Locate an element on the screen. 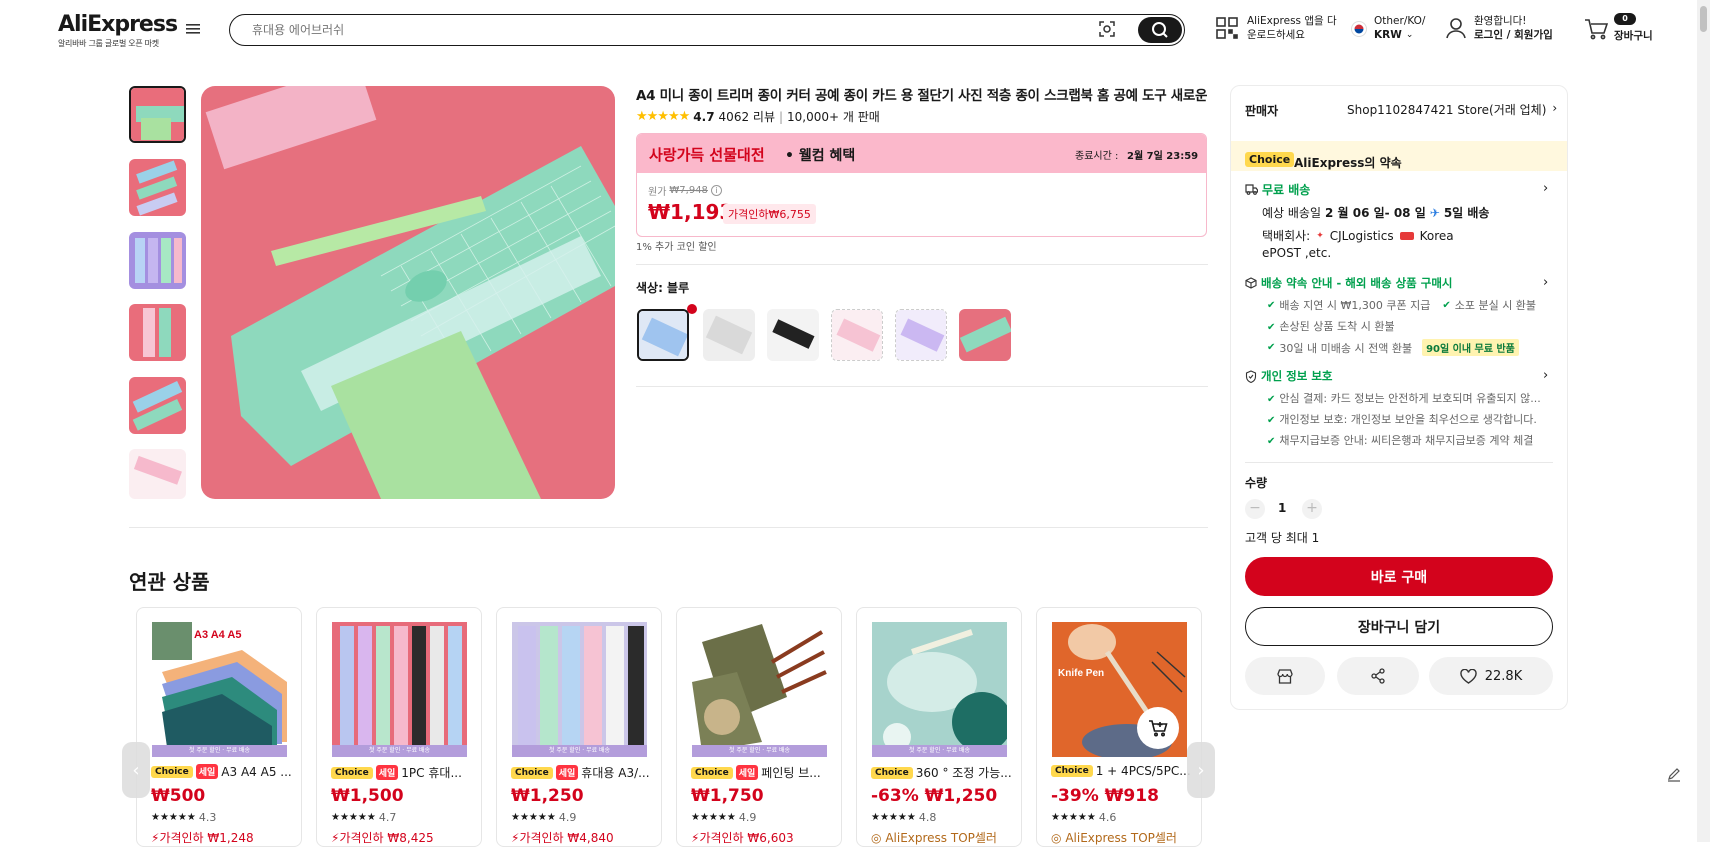 This screenshot has height=847, width=1710. color-swatch-pink is located at coordinates (857, 335).